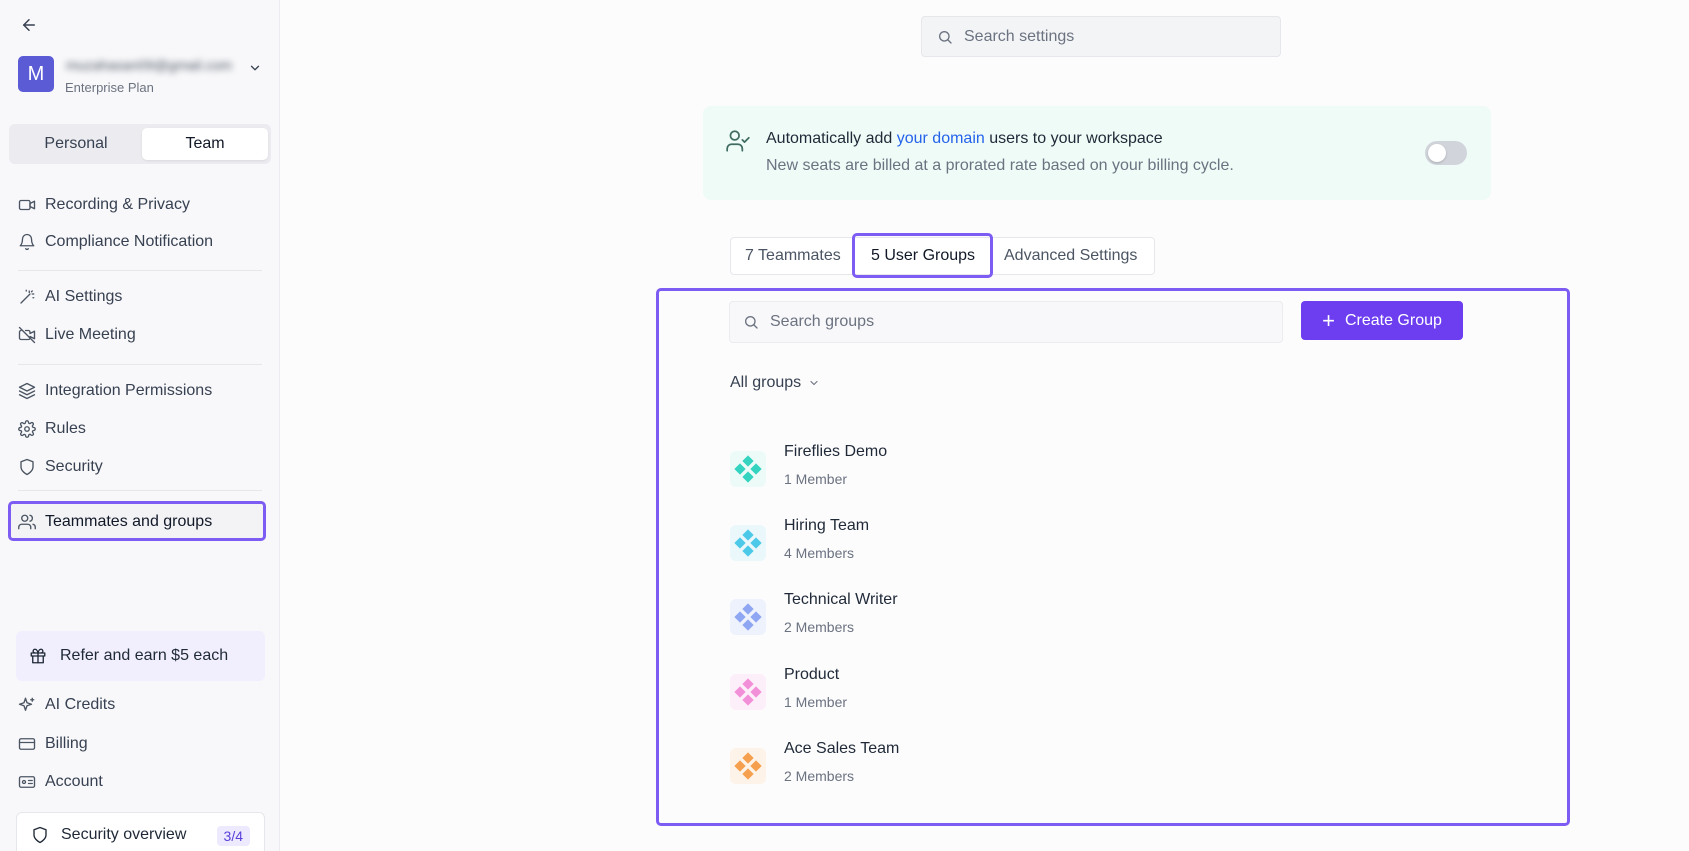 This screenshot has width=1689, height=851. I want to click on groups-filter-dropdown: All groups, so click(775, 383).